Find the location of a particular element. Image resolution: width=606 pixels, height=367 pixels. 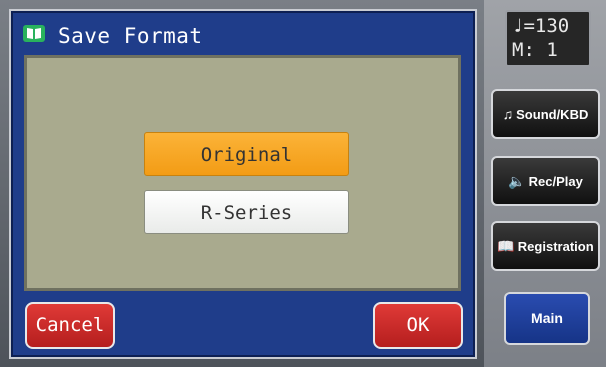

sound-kbd-button: ♫ Sound/KBD is located at coordinates (545, 114).